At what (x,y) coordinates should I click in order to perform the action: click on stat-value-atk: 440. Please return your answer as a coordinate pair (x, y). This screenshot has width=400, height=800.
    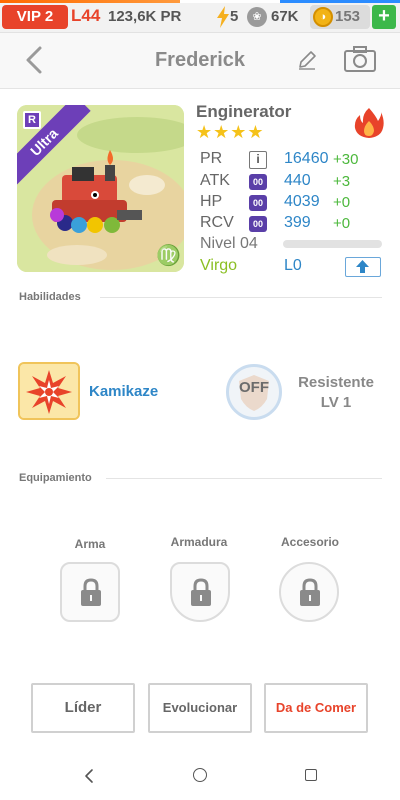
    Looking at the image, I should click on (297, 180).